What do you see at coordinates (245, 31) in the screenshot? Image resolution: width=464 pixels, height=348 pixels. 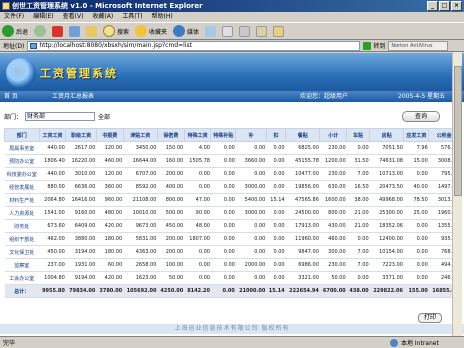 I see `print-icon` at bounding box center [245, 31].